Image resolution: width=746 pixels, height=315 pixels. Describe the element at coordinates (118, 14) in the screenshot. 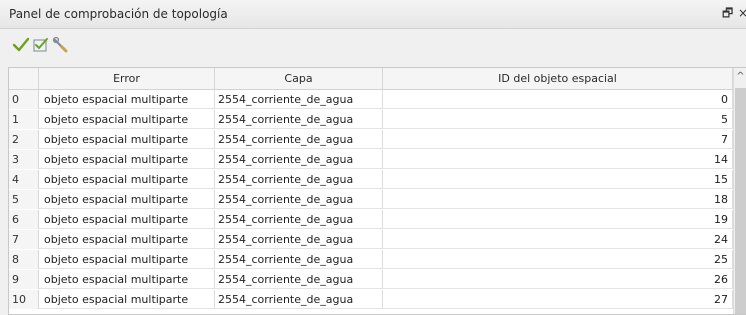

I see `panel-title: Panel de comprobación de topología` at that location.